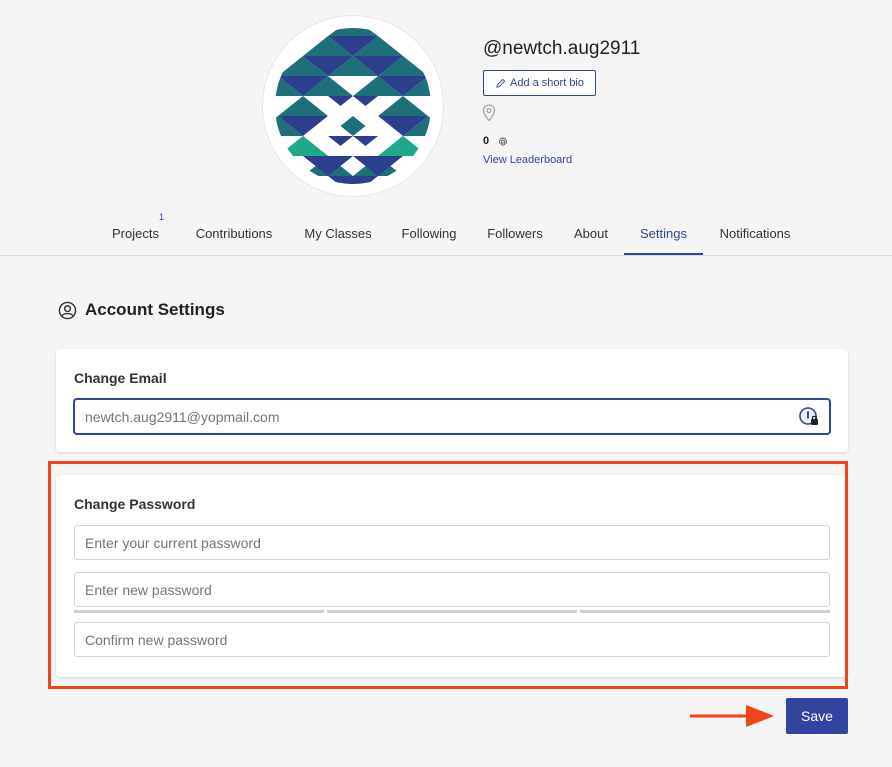  I want to click on account-settings-title: Account Settings, so click(155, 309).